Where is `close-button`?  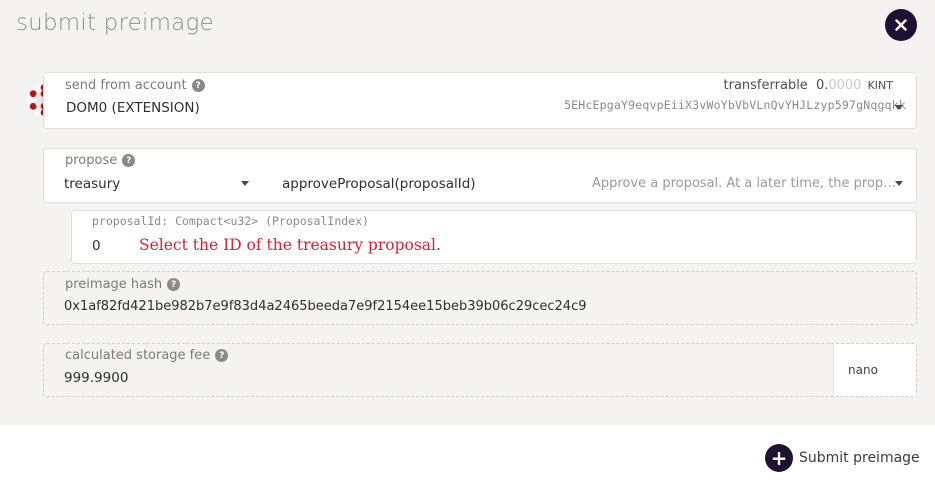 close-button is located at coordinates (901, 25).